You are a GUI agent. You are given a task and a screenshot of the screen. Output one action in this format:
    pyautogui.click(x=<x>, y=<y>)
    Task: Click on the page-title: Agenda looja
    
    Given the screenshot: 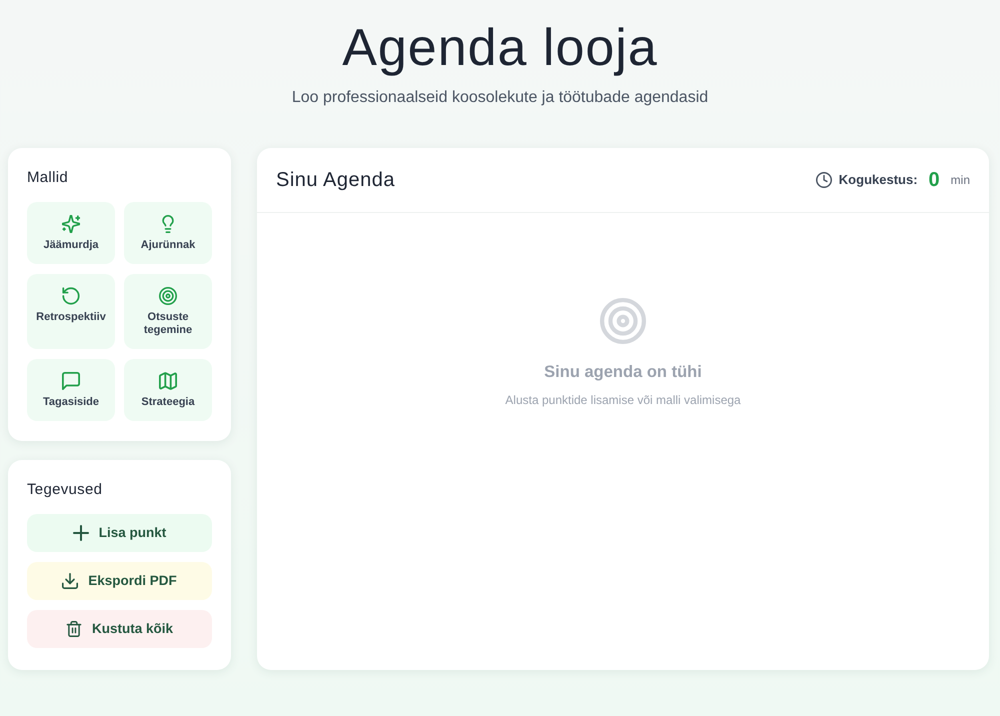 What is the action you would take?
    pyautogui.click(x=500, y=48)
    